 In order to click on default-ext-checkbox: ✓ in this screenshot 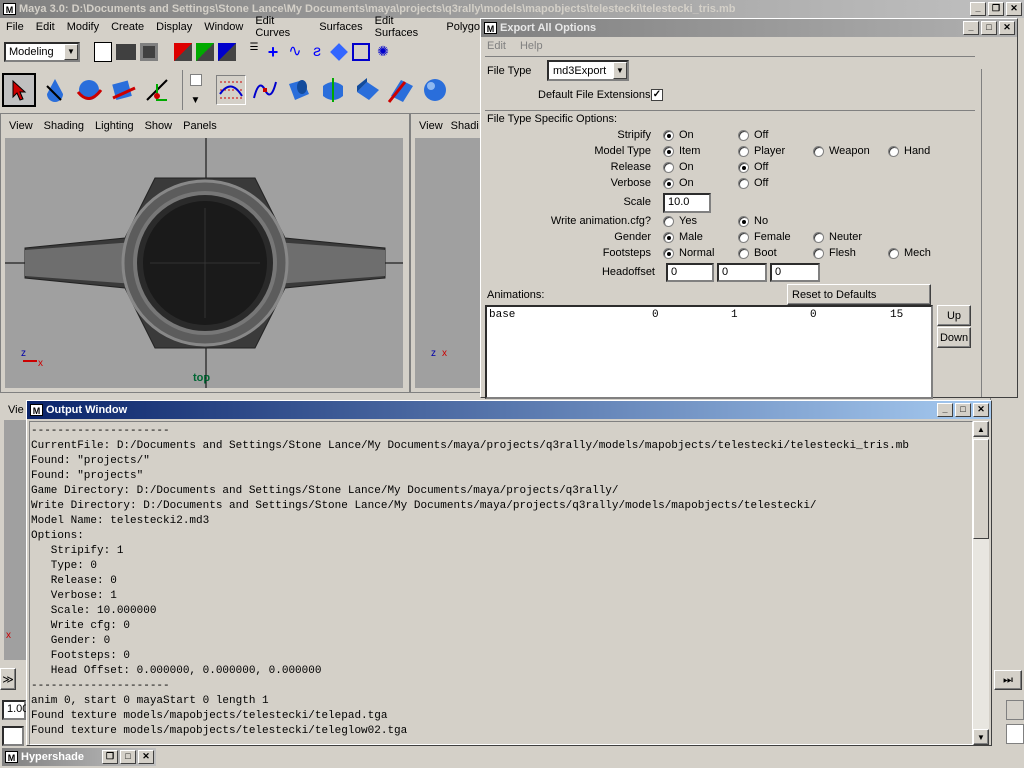, I will do `click(657, 95)`.